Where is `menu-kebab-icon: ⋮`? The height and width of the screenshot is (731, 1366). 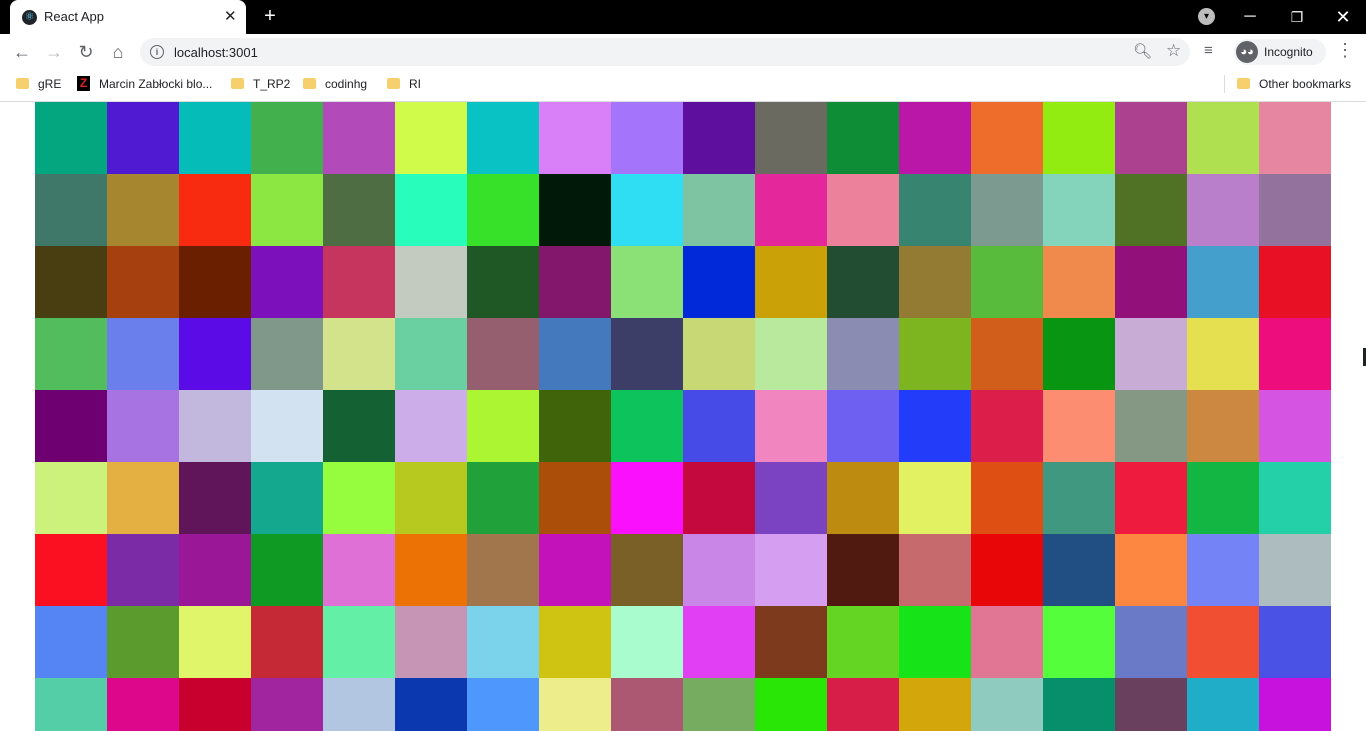 menu-kebab-icon: ⋮ is located at coordinates (1345, 50).